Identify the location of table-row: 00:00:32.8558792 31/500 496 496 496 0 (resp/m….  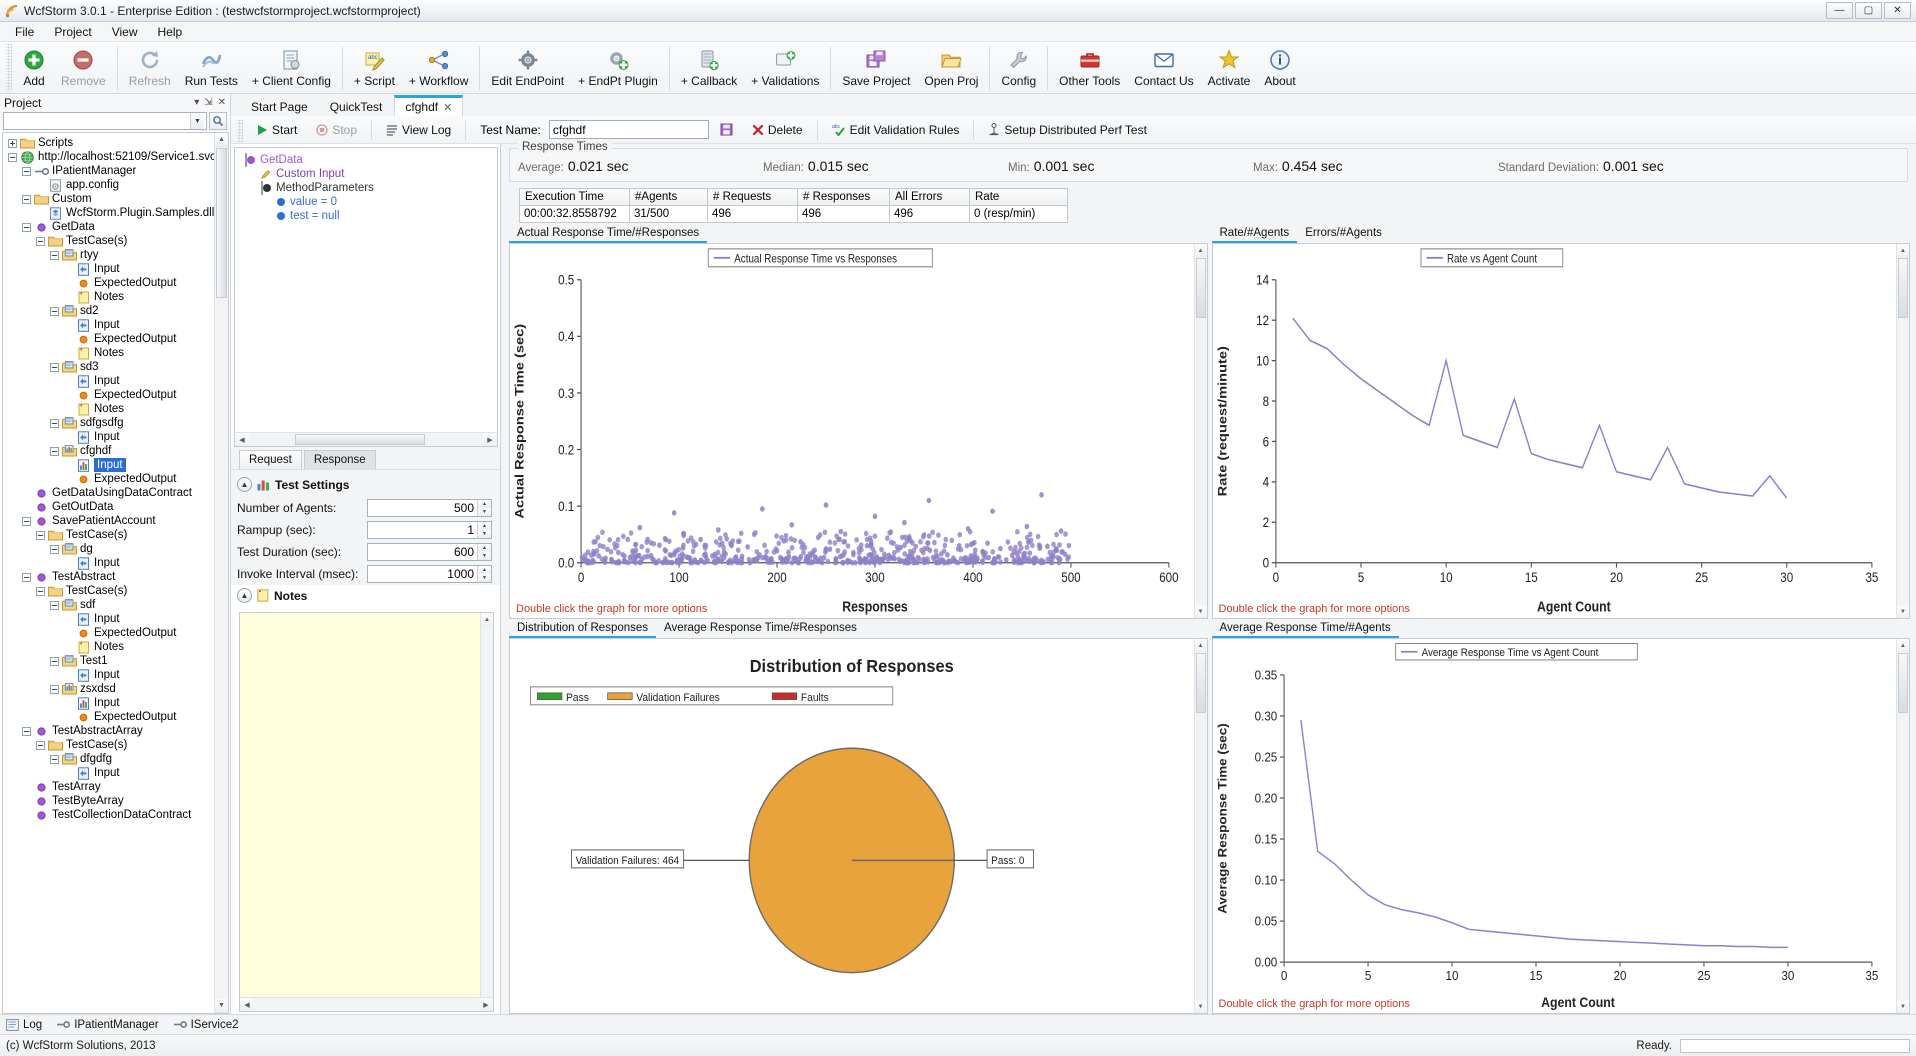
(793, 214).